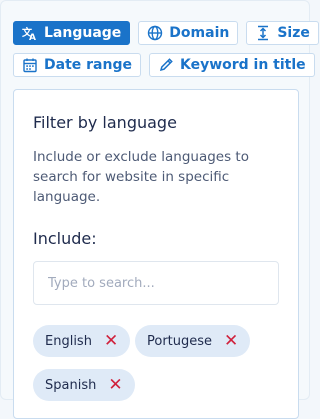 The width and height of the screenshot is (320, 419). I want to click on tab-keyword-in-title-label: Keyword in title, so click(242, 65).